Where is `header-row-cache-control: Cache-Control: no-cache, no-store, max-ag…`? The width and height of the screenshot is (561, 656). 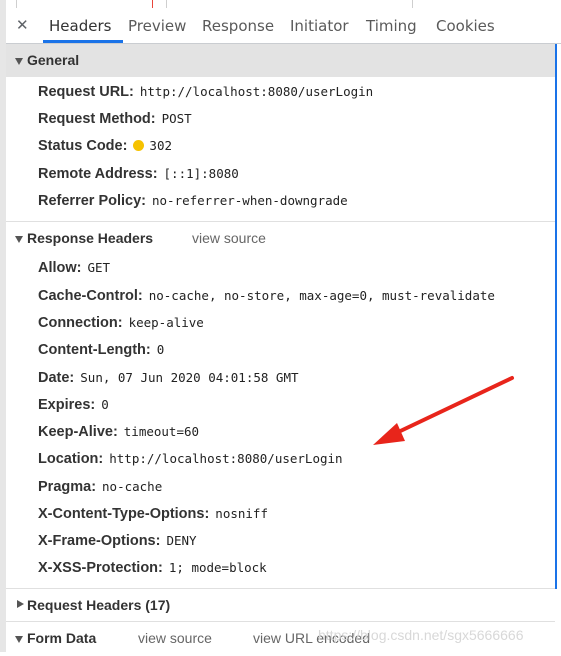
header-row-cache-control: Cache-Control: no-cache, no-store, max-ag… is located at coordinates (266, 296).